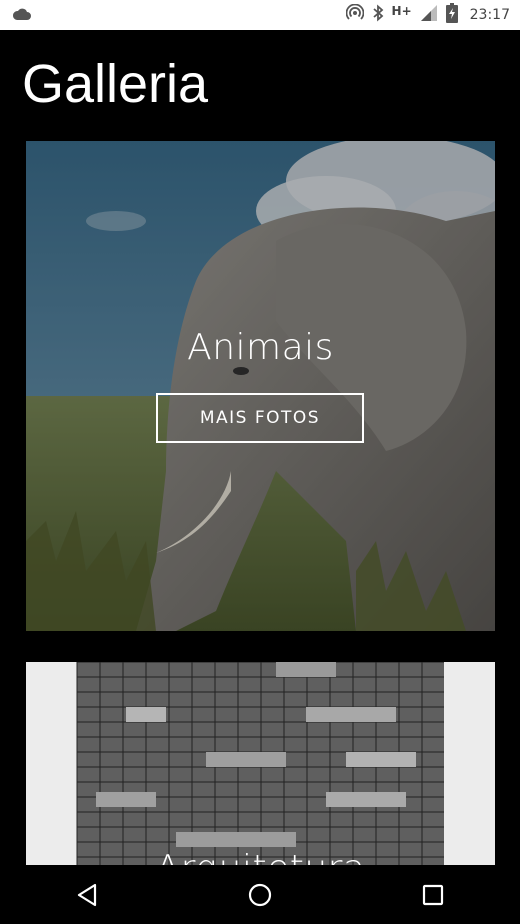  I want to click on recents-button, so click(433, 894).